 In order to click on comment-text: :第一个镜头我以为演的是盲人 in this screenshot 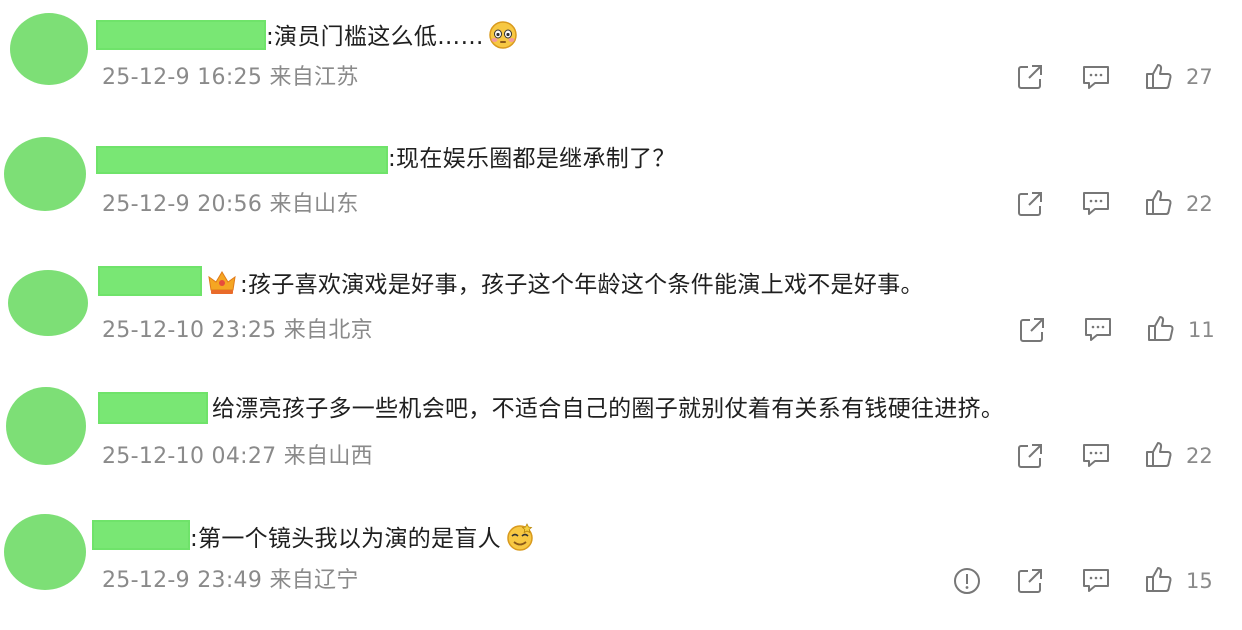, I will do `click(362, 541)`.